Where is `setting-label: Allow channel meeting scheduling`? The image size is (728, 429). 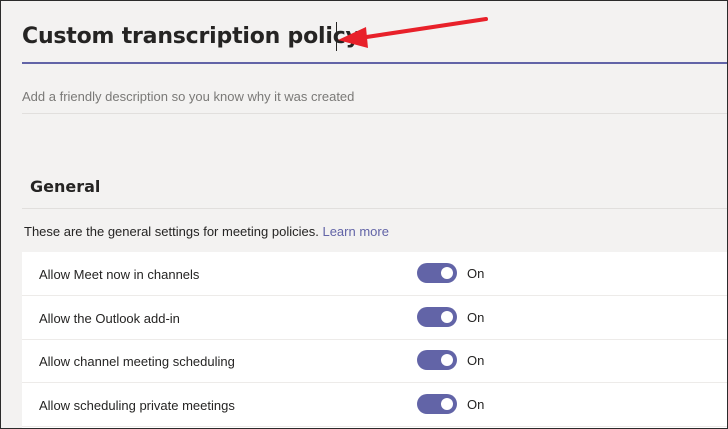 setting-label: Allow channel meeting scheduling is located at coordinates (137, 361).